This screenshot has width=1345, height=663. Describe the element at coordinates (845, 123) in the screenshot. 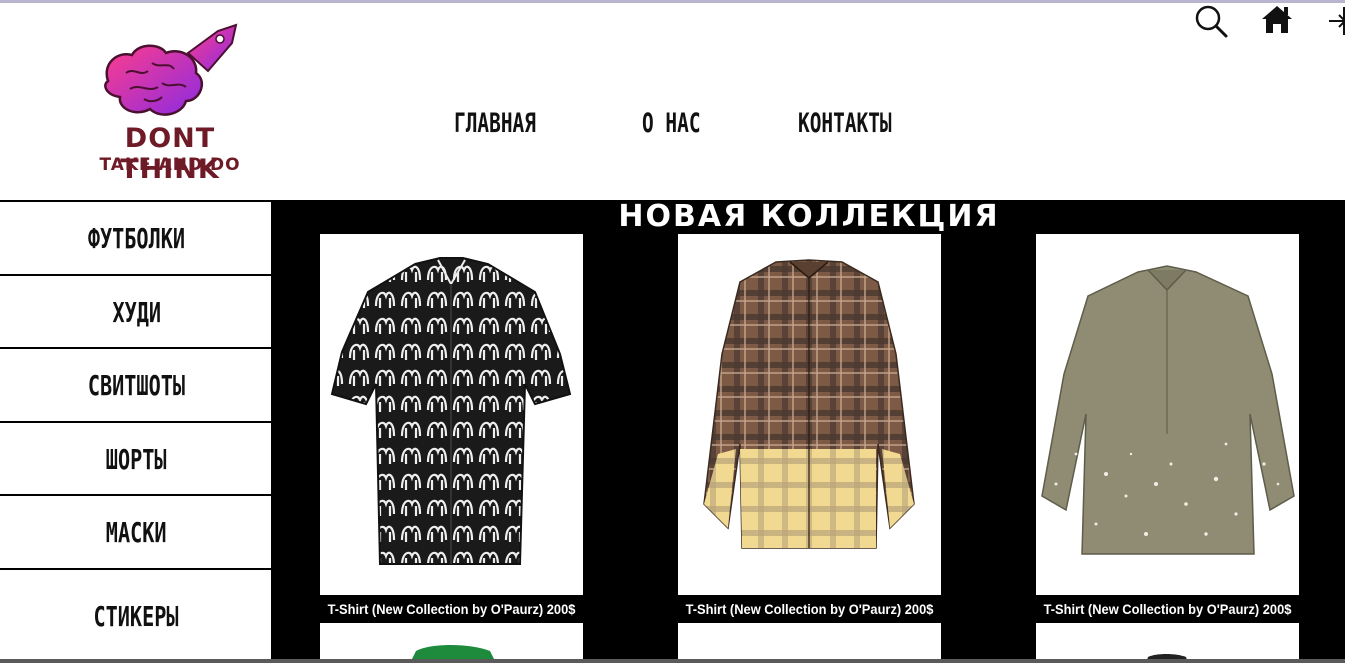

I see `nav-link-contacts: КОНТАКТЫ` at that location.